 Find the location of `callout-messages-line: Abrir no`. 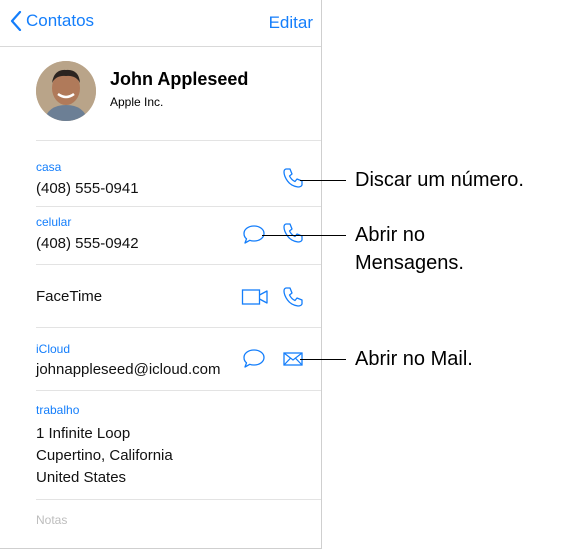

callout-messages-line: Abrir no is located at coordinates (390, 235).